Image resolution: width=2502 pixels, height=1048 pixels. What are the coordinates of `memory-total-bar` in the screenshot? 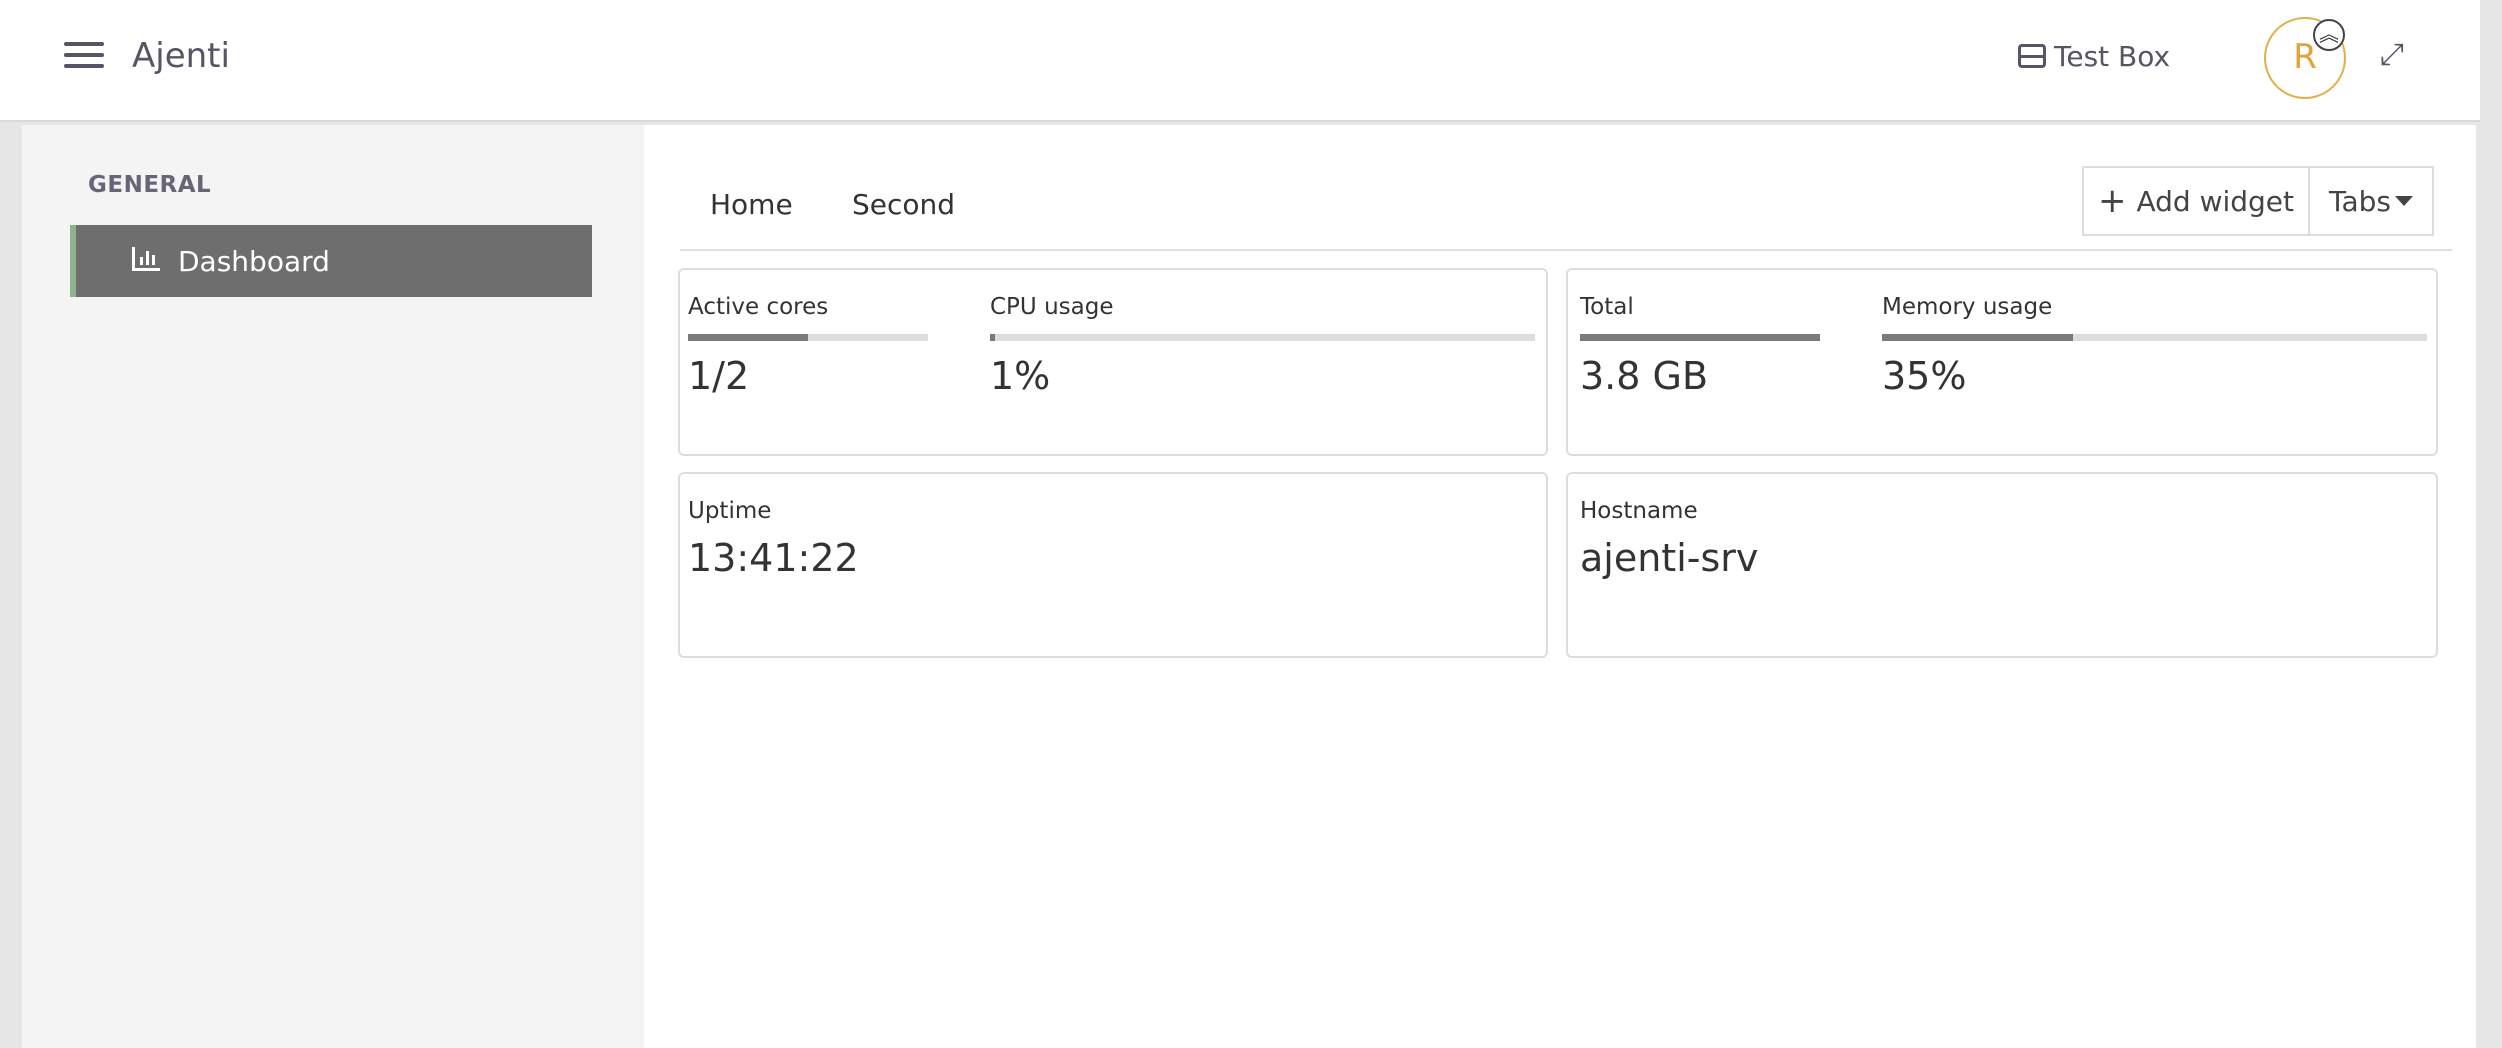 It's located at (1700, 337).